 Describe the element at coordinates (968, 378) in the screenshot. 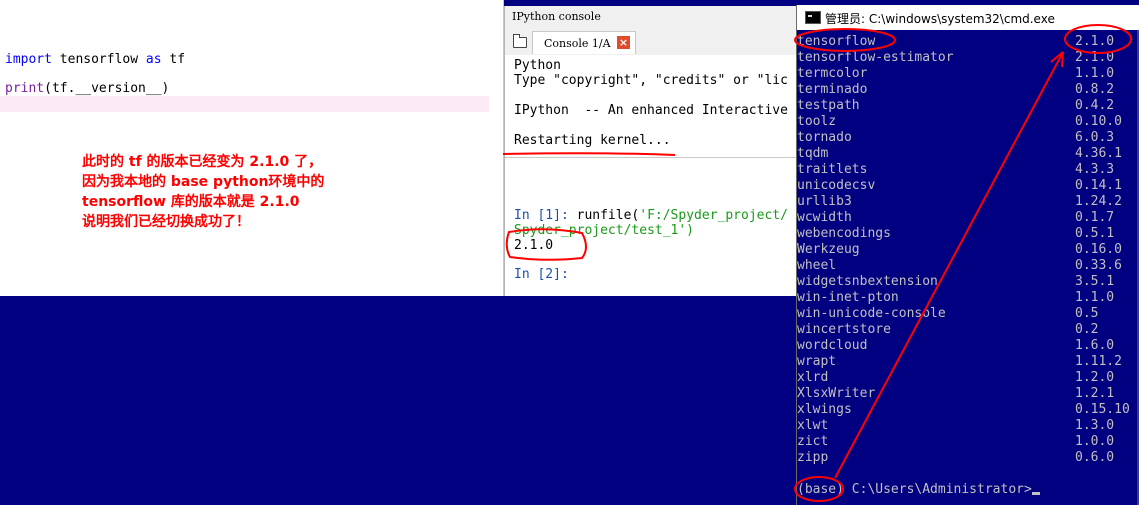

I see `package-row: xlrd 1.2.0` at that location.